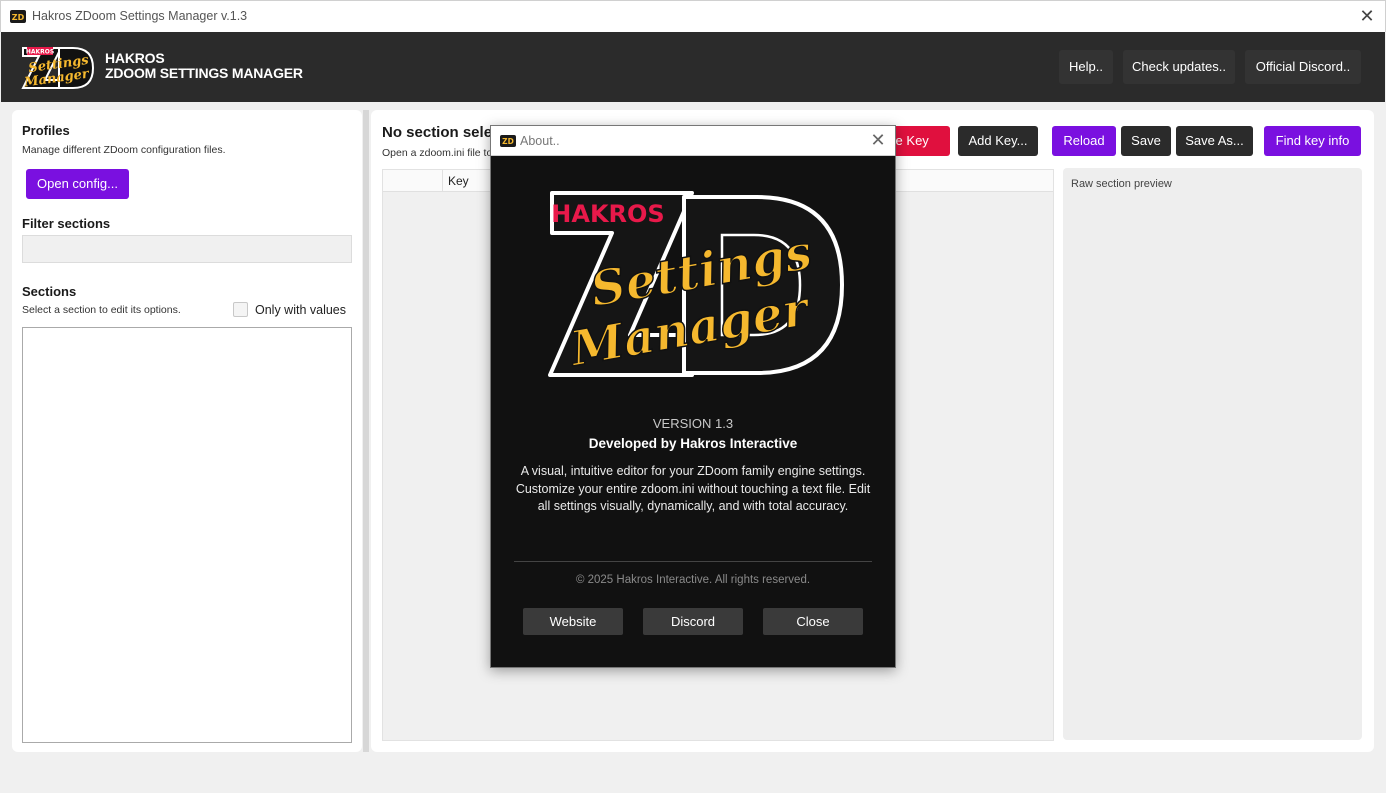 The height and width of the screenshot is (793, 1386). Describe the element at coordinates (458, 181) in the screenshot. I see `grid-column-key: Key` at that location.